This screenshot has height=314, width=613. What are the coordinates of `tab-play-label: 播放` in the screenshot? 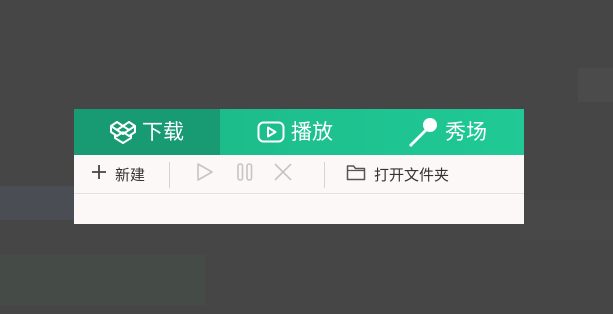 It's located at (312, 131).